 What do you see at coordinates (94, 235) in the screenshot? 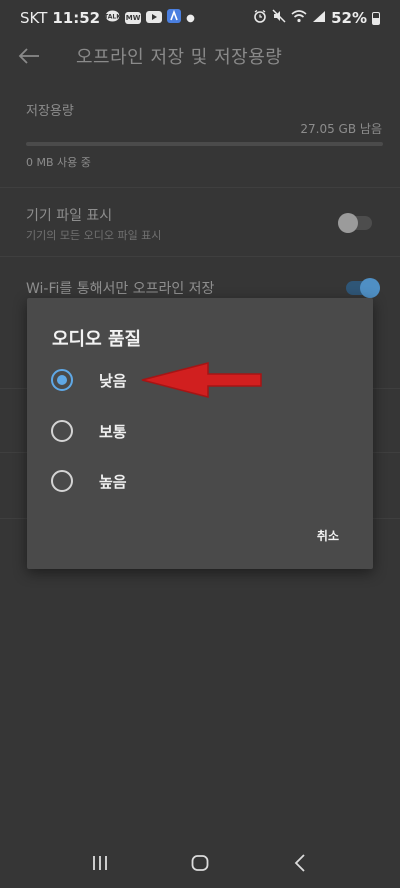
I see `device-files-subtitle: 기기의 모든 오디오 파일 표시` at bounding box center [94, 235].